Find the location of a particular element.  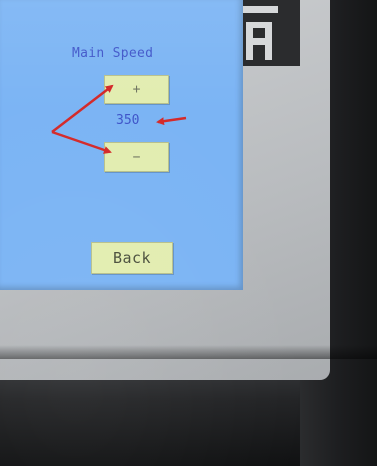

brand-logo-icon is located at coordinates (269, 33).